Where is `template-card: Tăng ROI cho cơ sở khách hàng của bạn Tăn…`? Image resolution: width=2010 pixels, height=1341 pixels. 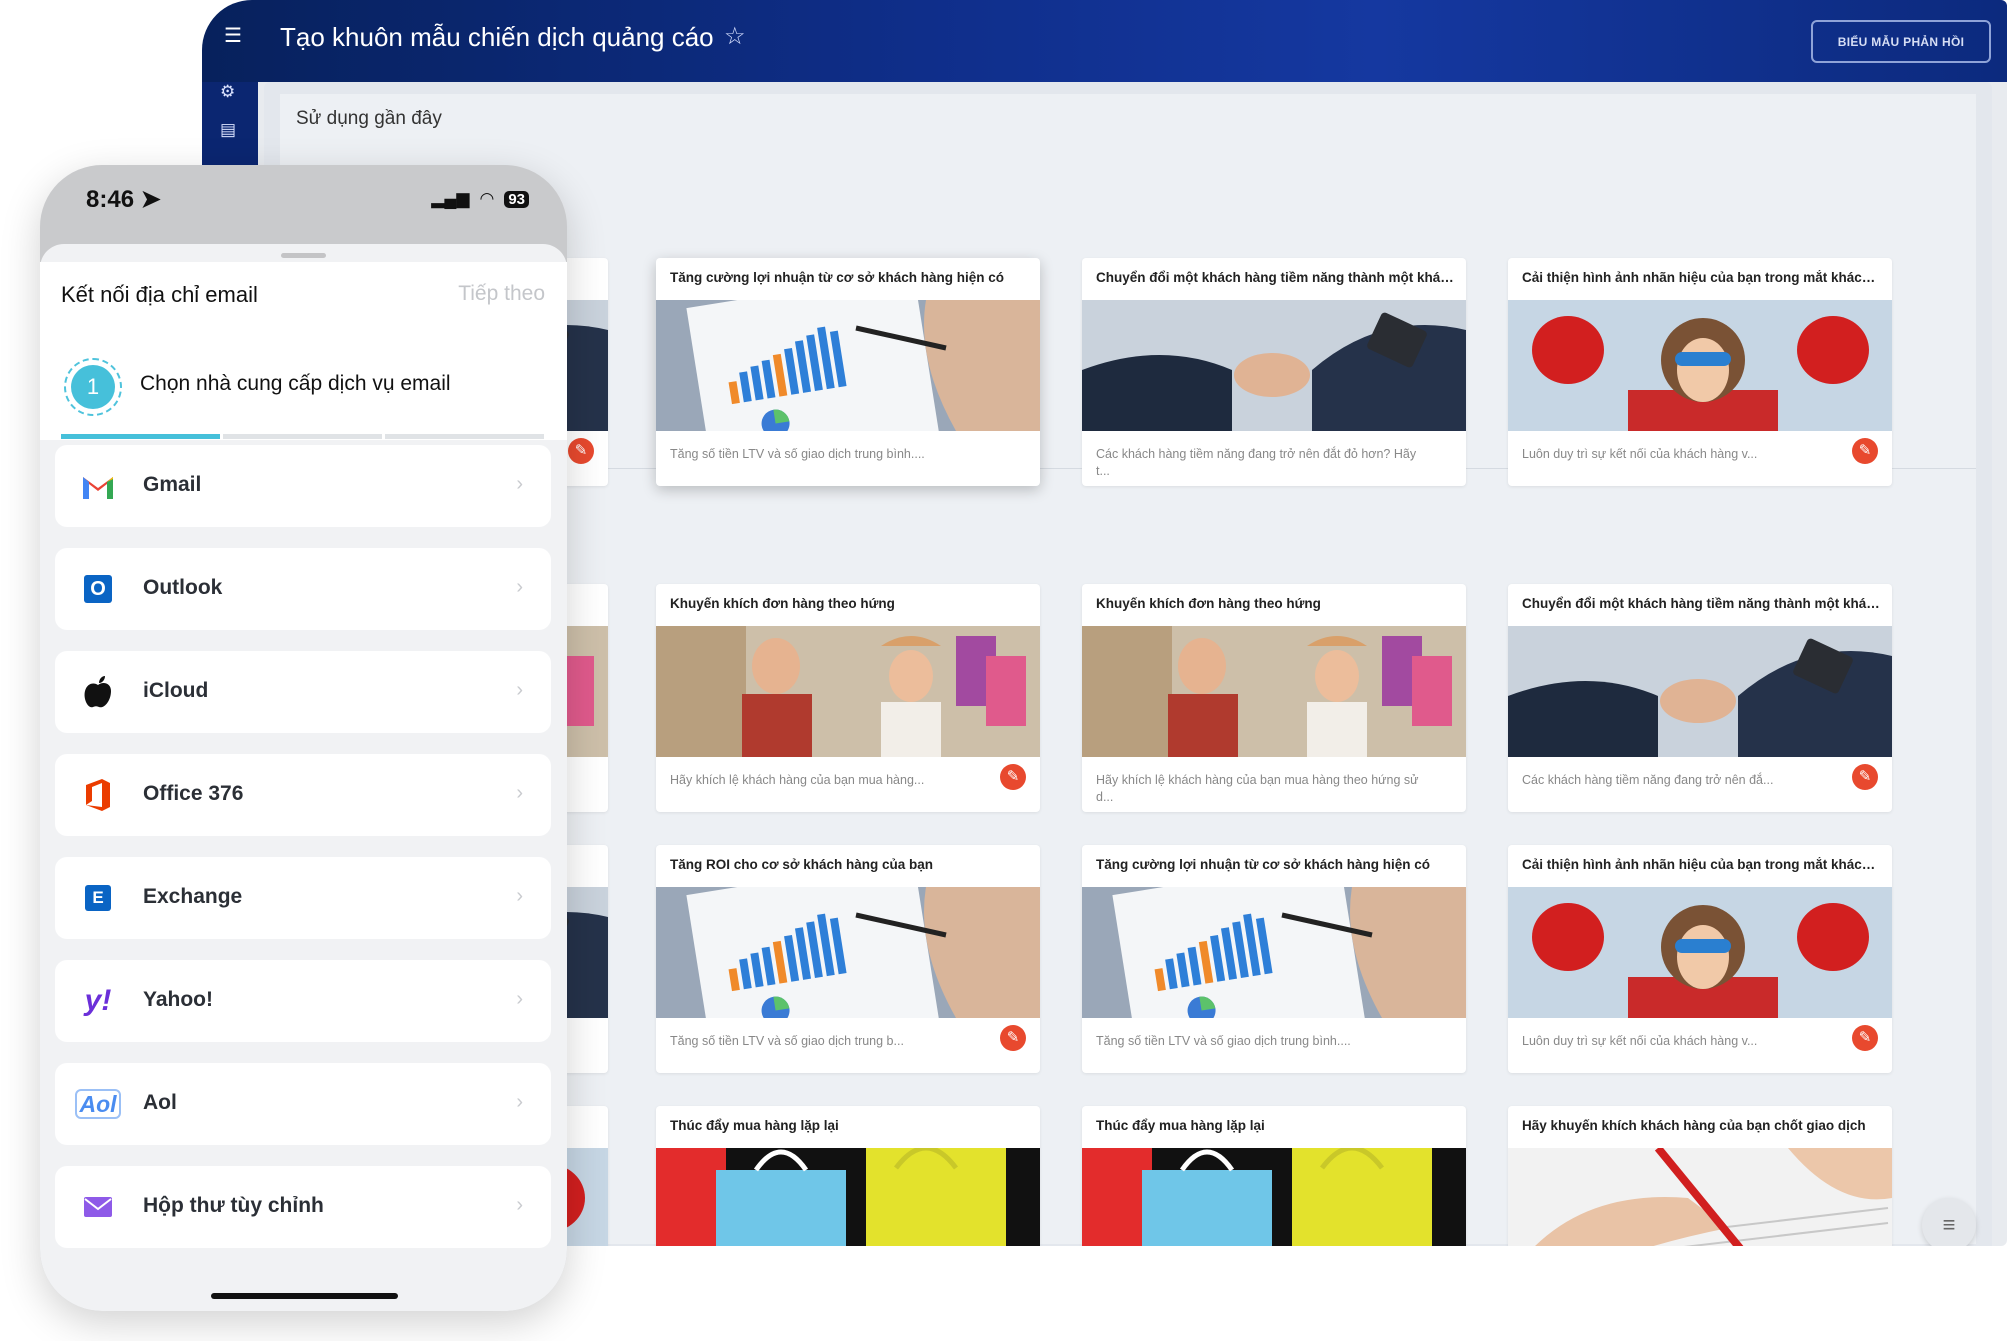 template-card: Tăng ROI cho cơ sở khách hàng của bạn Tăn… is located at coordinates (848, 959).